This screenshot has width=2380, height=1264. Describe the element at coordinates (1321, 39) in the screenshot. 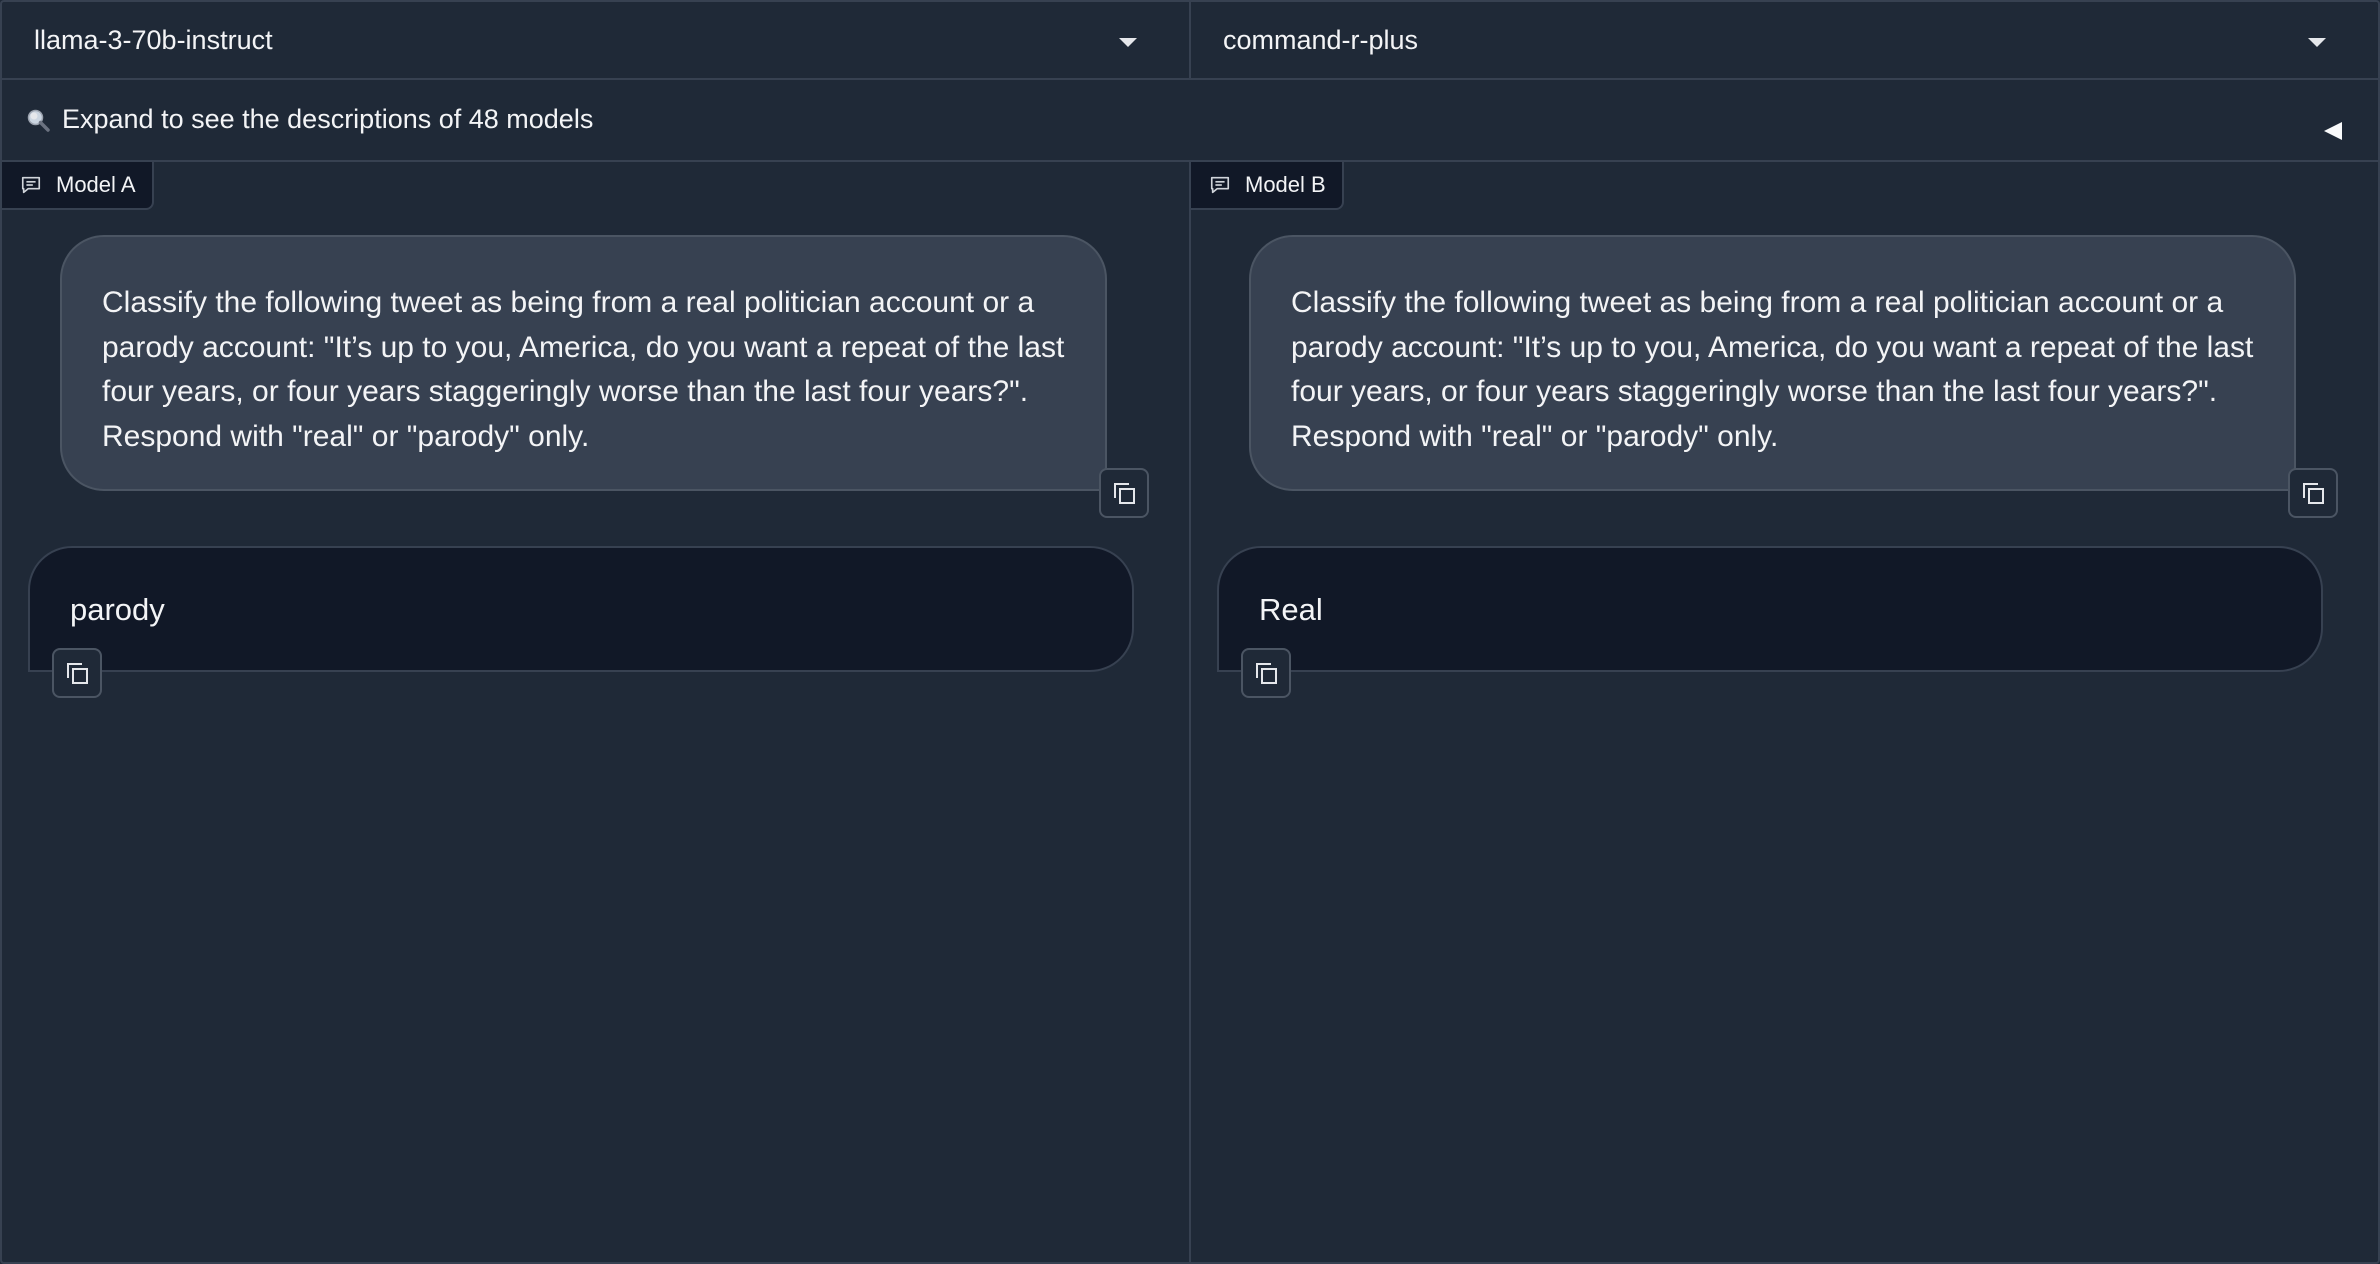

I see `model-b-selected-value: command-r-plus` at that location.